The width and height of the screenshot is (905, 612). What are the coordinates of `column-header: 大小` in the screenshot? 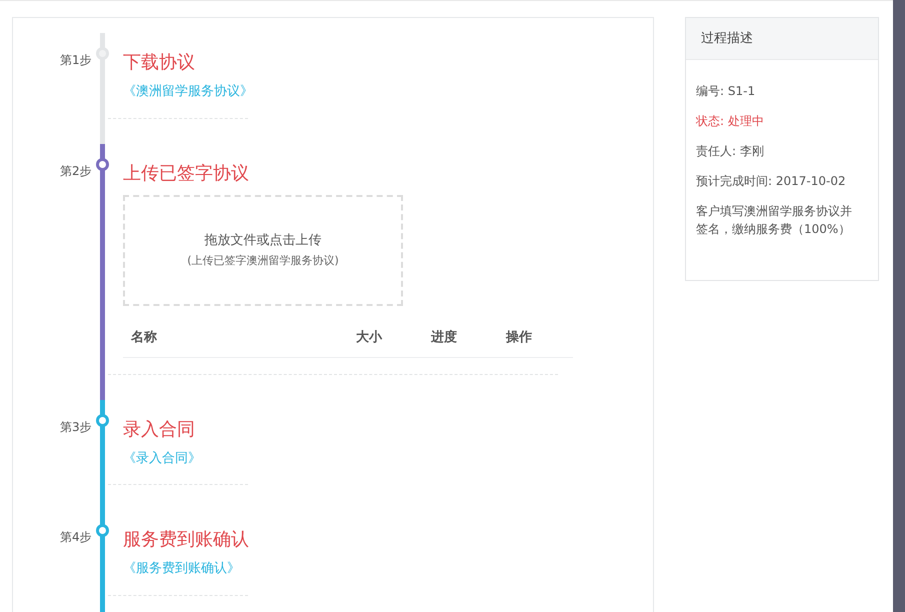 It's located at (369, 337).